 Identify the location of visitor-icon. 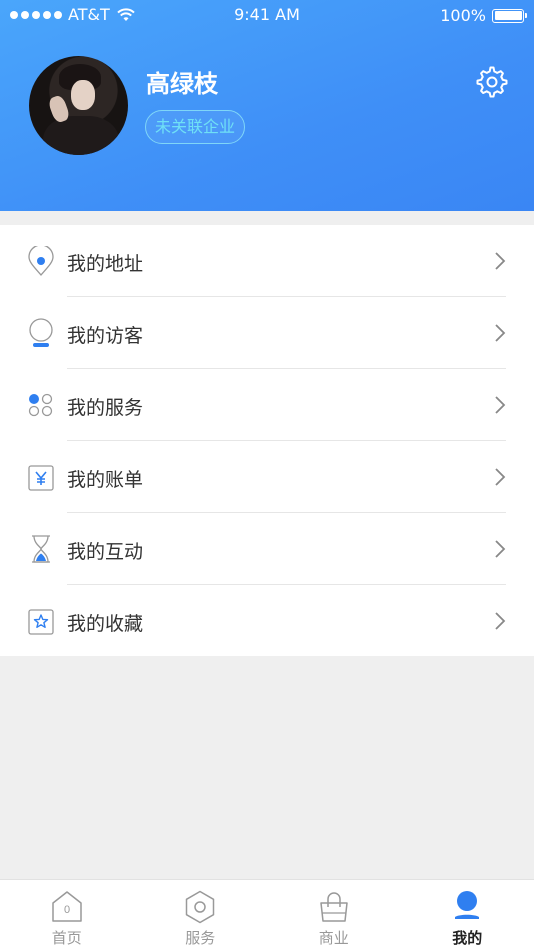
(41, 332).